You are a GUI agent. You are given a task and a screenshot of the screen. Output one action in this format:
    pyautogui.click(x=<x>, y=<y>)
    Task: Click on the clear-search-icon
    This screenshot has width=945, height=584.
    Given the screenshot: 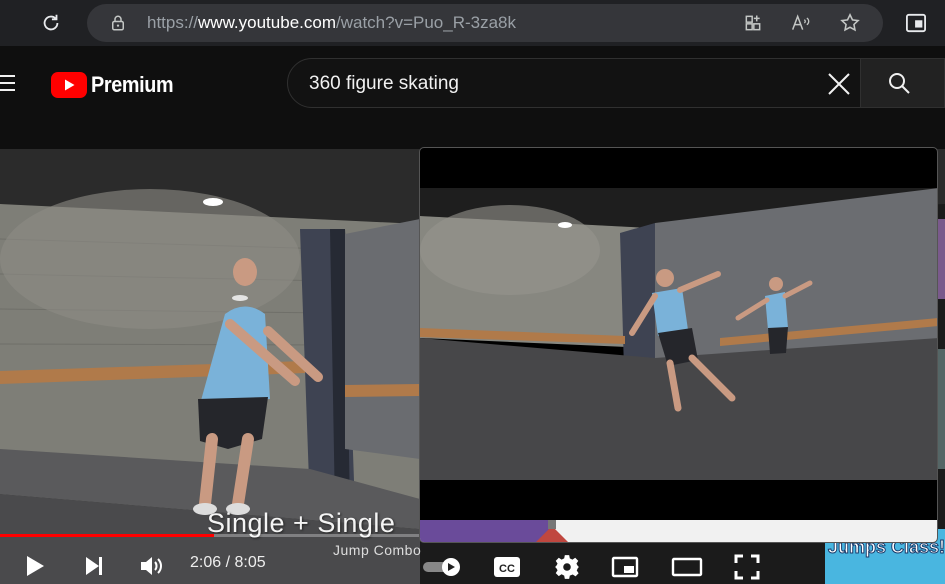 What is the action you would take?
    pyautogui.click(x=839, y=84)
    